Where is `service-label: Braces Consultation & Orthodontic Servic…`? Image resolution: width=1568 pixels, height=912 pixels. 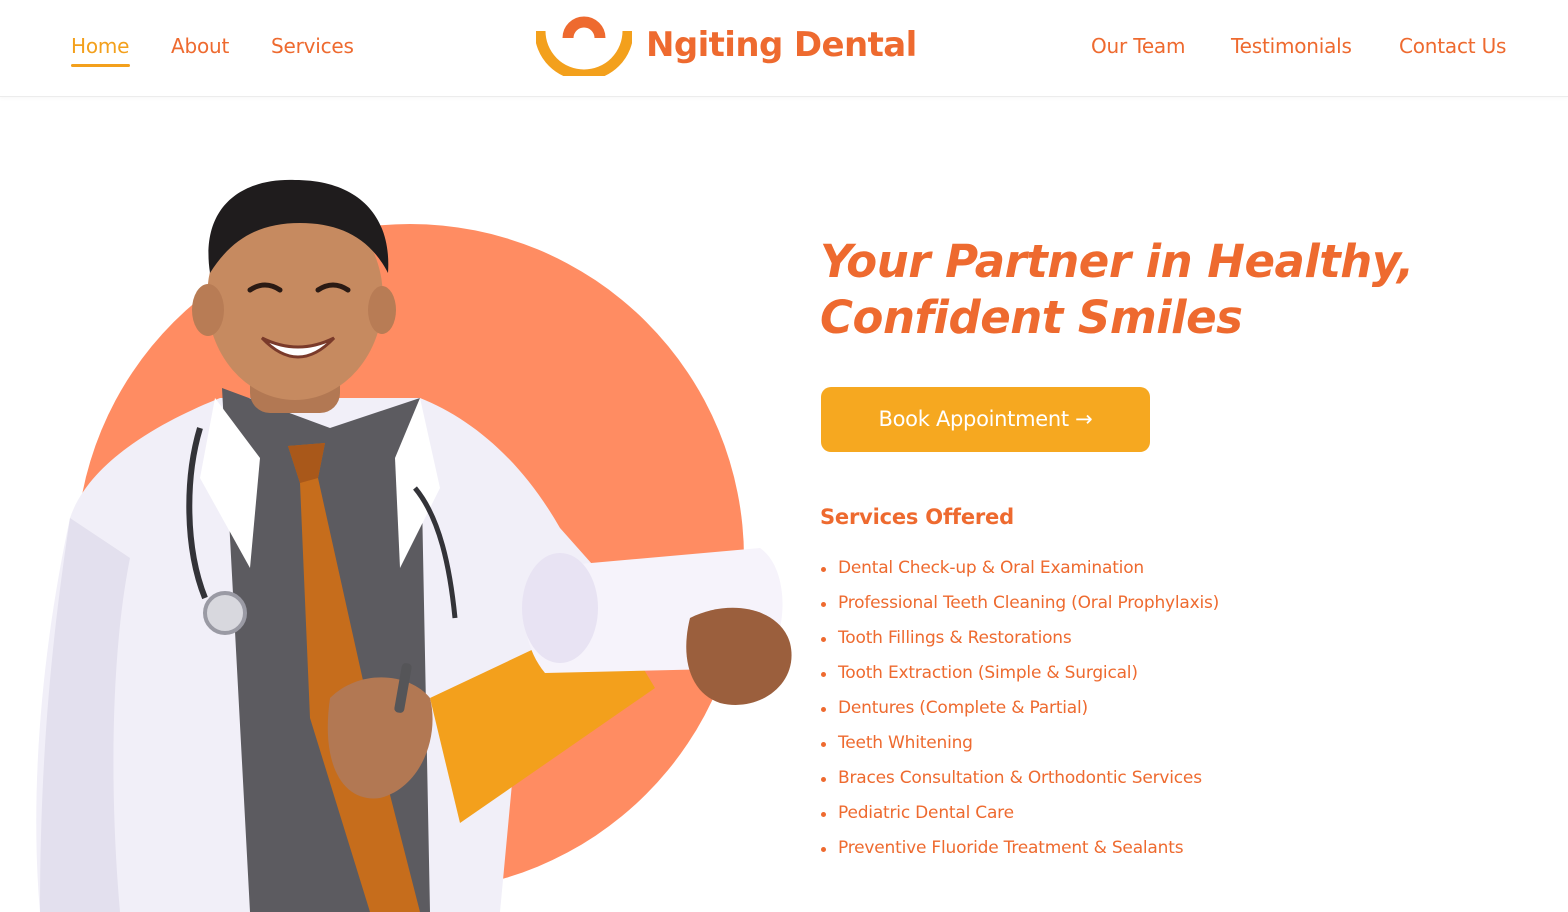
service-label: Braces Consultation & Orthodontic Servic… is located at coordinates (1020, 778).